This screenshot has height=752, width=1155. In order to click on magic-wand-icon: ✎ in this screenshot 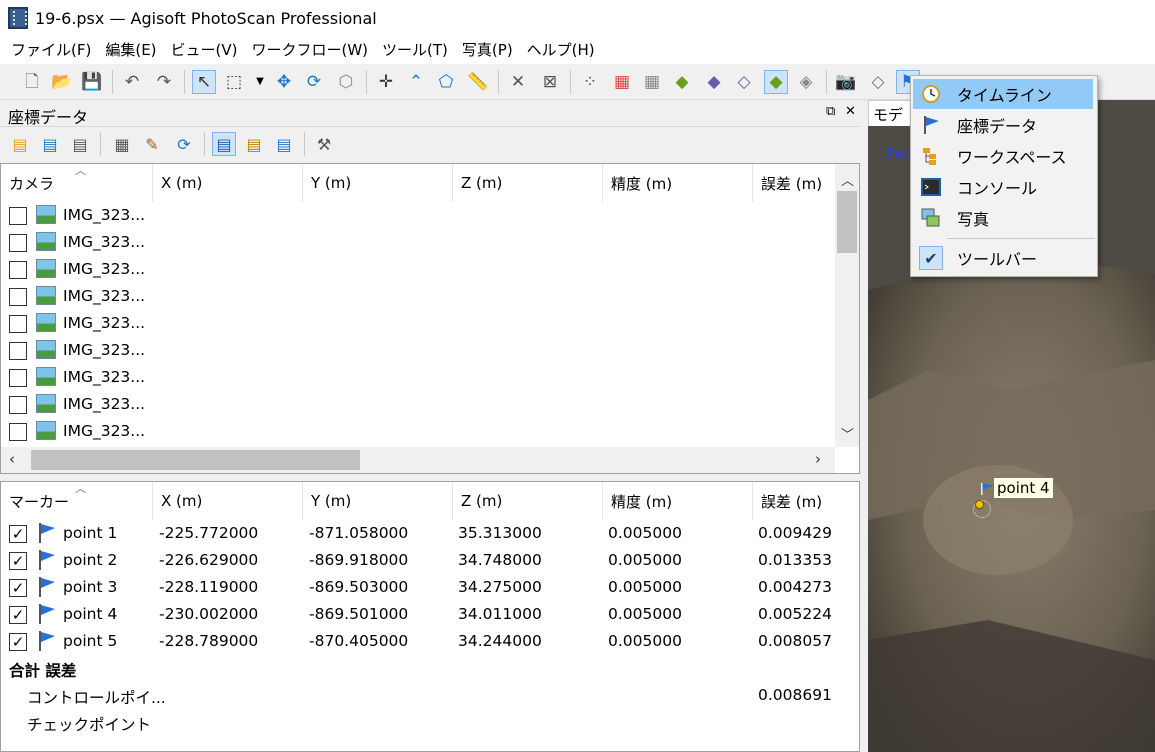, I will do `click(152, 144)`.